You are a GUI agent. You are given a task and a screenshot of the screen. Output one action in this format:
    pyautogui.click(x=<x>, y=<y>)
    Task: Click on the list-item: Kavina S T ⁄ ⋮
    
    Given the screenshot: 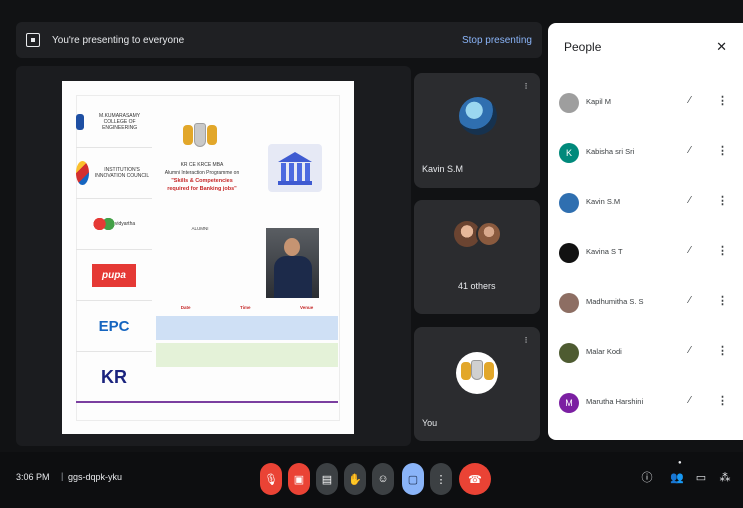 What is the action you would take?
    pyautogui.click(x=645, y=256)
    